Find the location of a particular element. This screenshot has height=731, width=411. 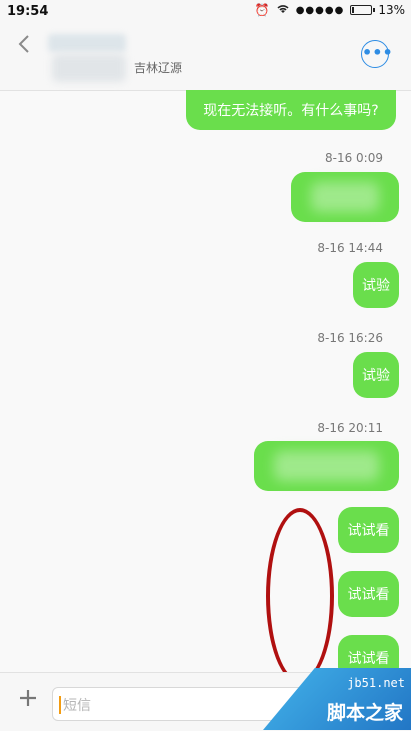

message-bubble-1: 现在无法接听。有什么事吗? is located at coordinates (291, 110).